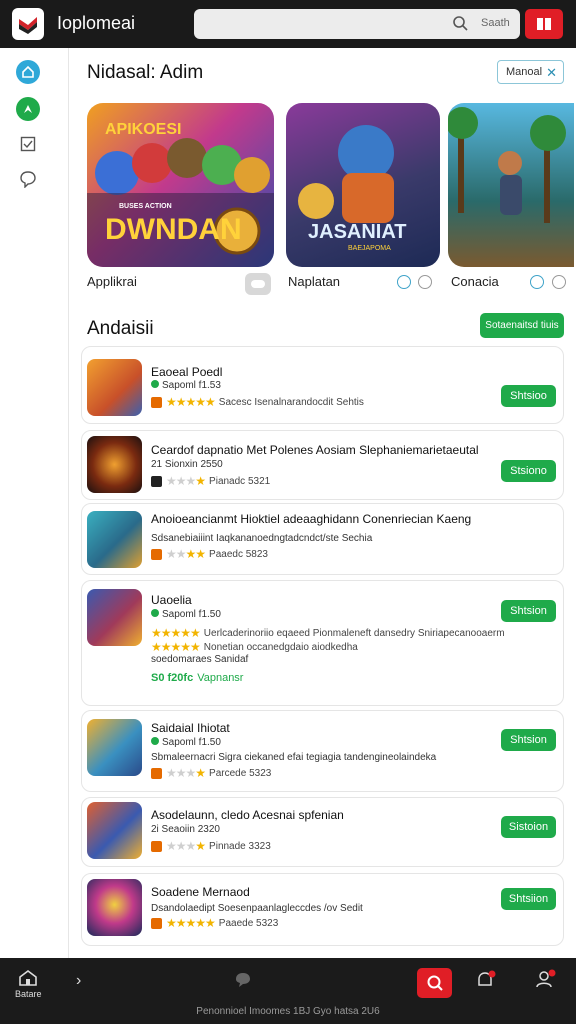  Describe the element at coordinates (240, 481) in the screenshot. I see `item-meta: Pianadc 5321` at that location.